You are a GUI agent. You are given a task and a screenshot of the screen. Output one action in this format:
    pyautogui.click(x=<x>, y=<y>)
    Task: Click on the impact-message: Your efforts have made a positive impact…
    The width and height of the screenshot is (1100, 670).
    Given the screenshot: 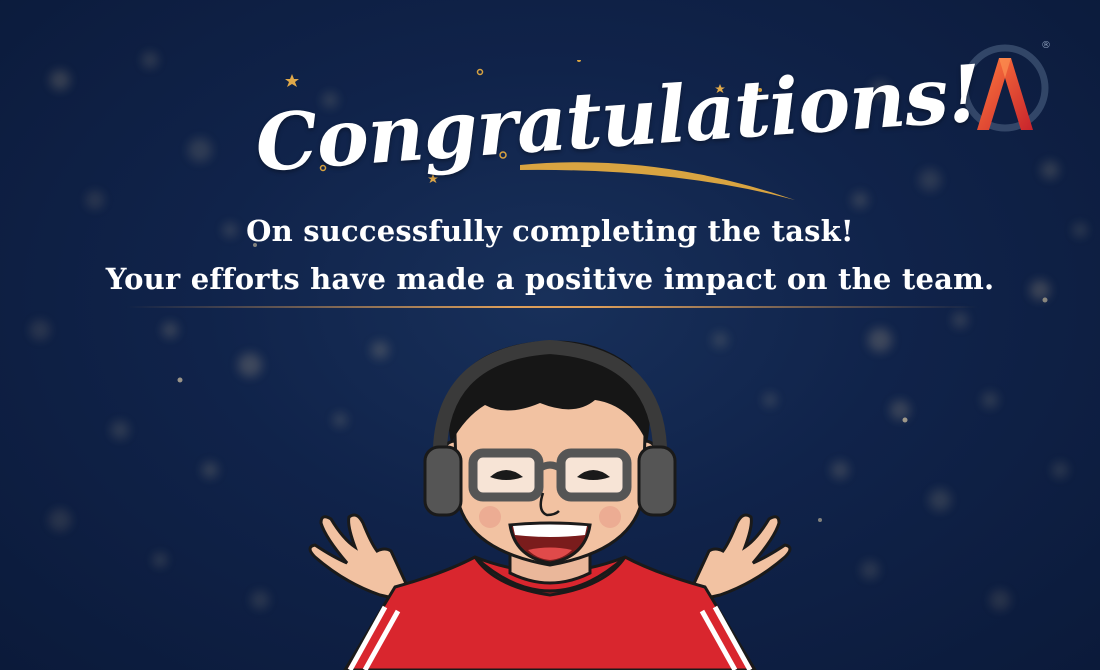 What is the action you would take?
    pyautogui.click(x=550, y=279)
    